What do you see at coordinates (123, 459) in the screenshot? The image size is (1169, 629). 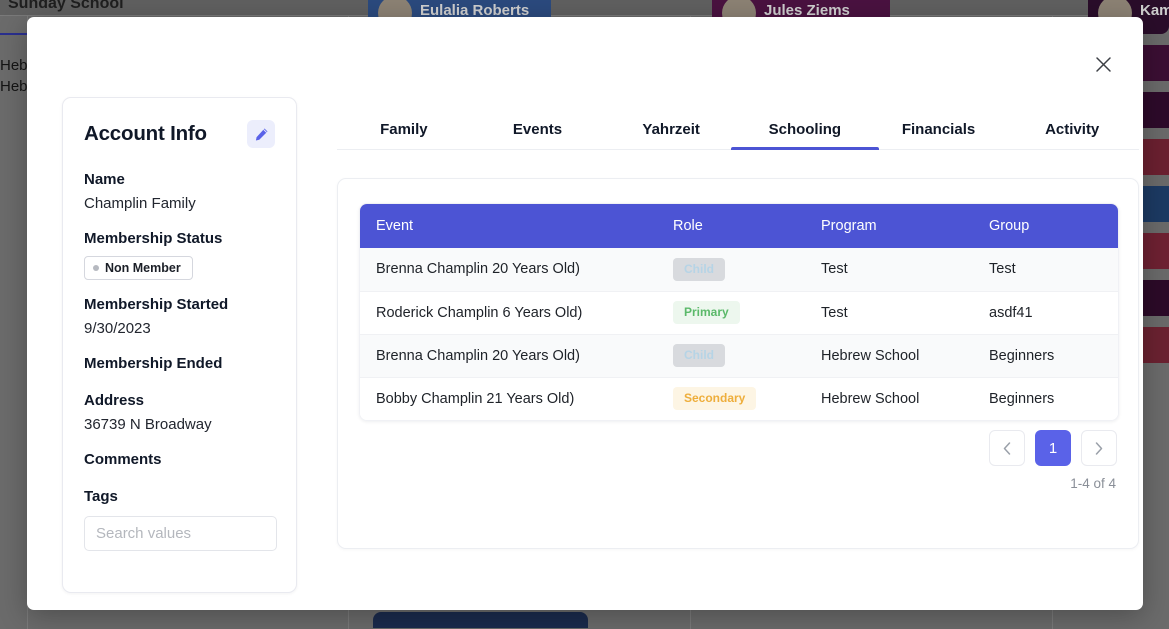 I see `field-label: Comments` at bounding box center [123, 459].